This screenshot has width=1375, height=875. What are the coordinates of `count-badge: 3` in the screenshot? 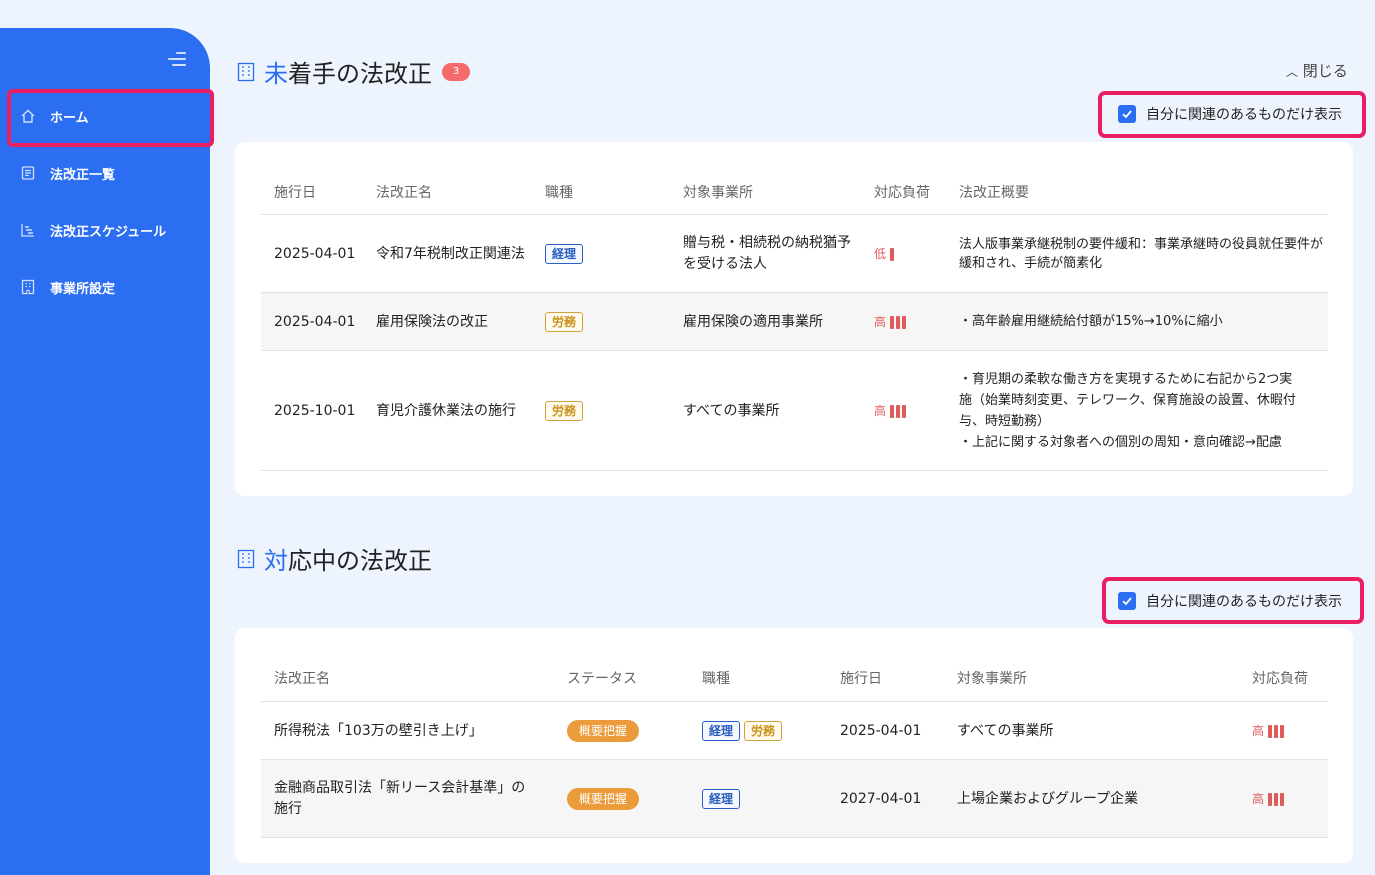 It's located at (456, 71).